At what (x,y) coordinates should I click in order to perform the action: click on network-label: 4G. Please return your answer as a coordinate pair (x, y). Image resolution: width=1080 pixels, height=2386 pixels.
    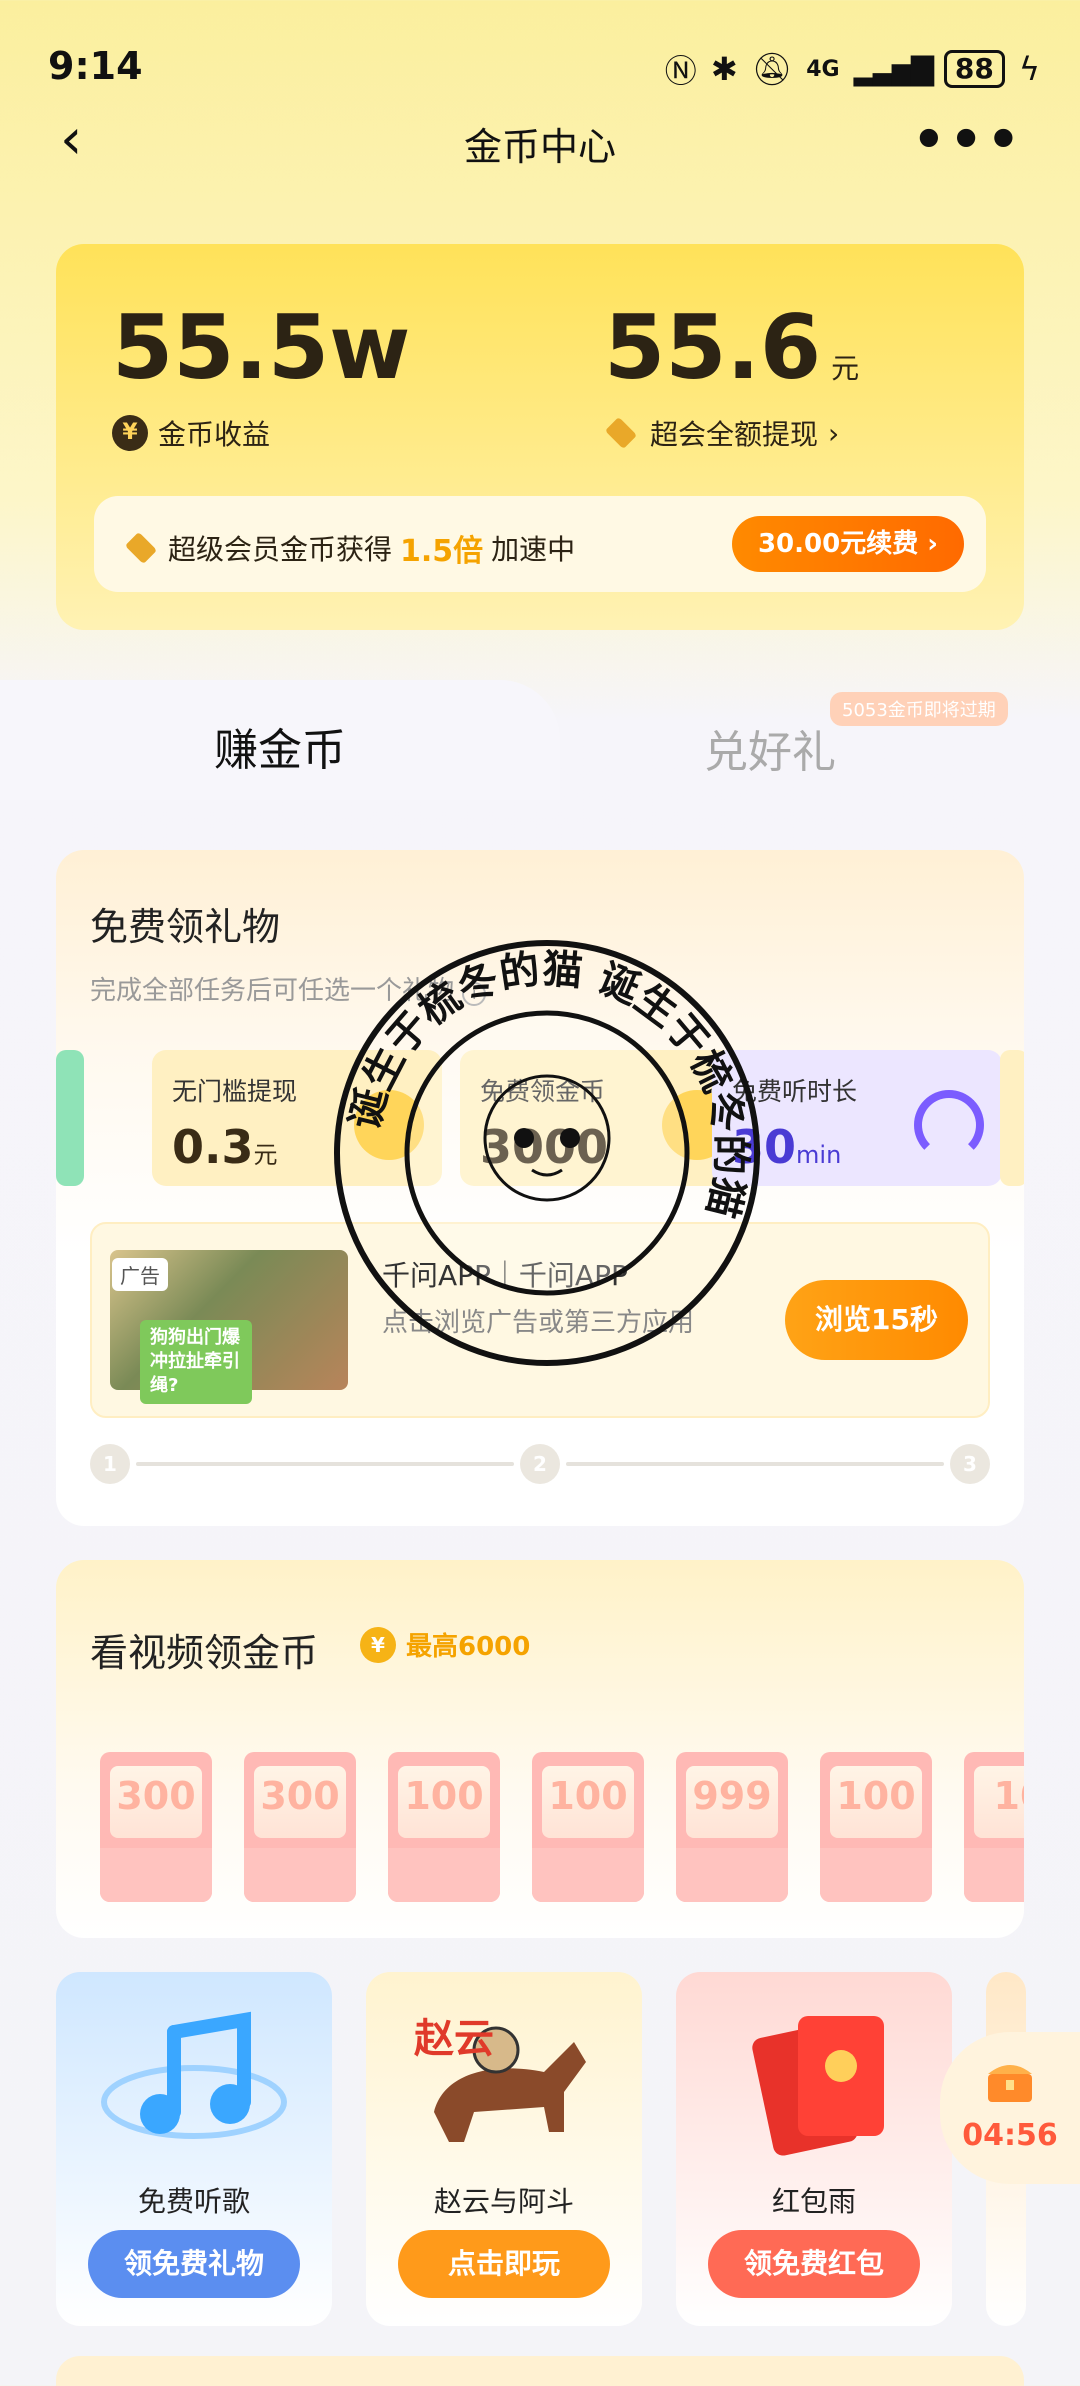
    Looking at the image, I should click on (823, 69).